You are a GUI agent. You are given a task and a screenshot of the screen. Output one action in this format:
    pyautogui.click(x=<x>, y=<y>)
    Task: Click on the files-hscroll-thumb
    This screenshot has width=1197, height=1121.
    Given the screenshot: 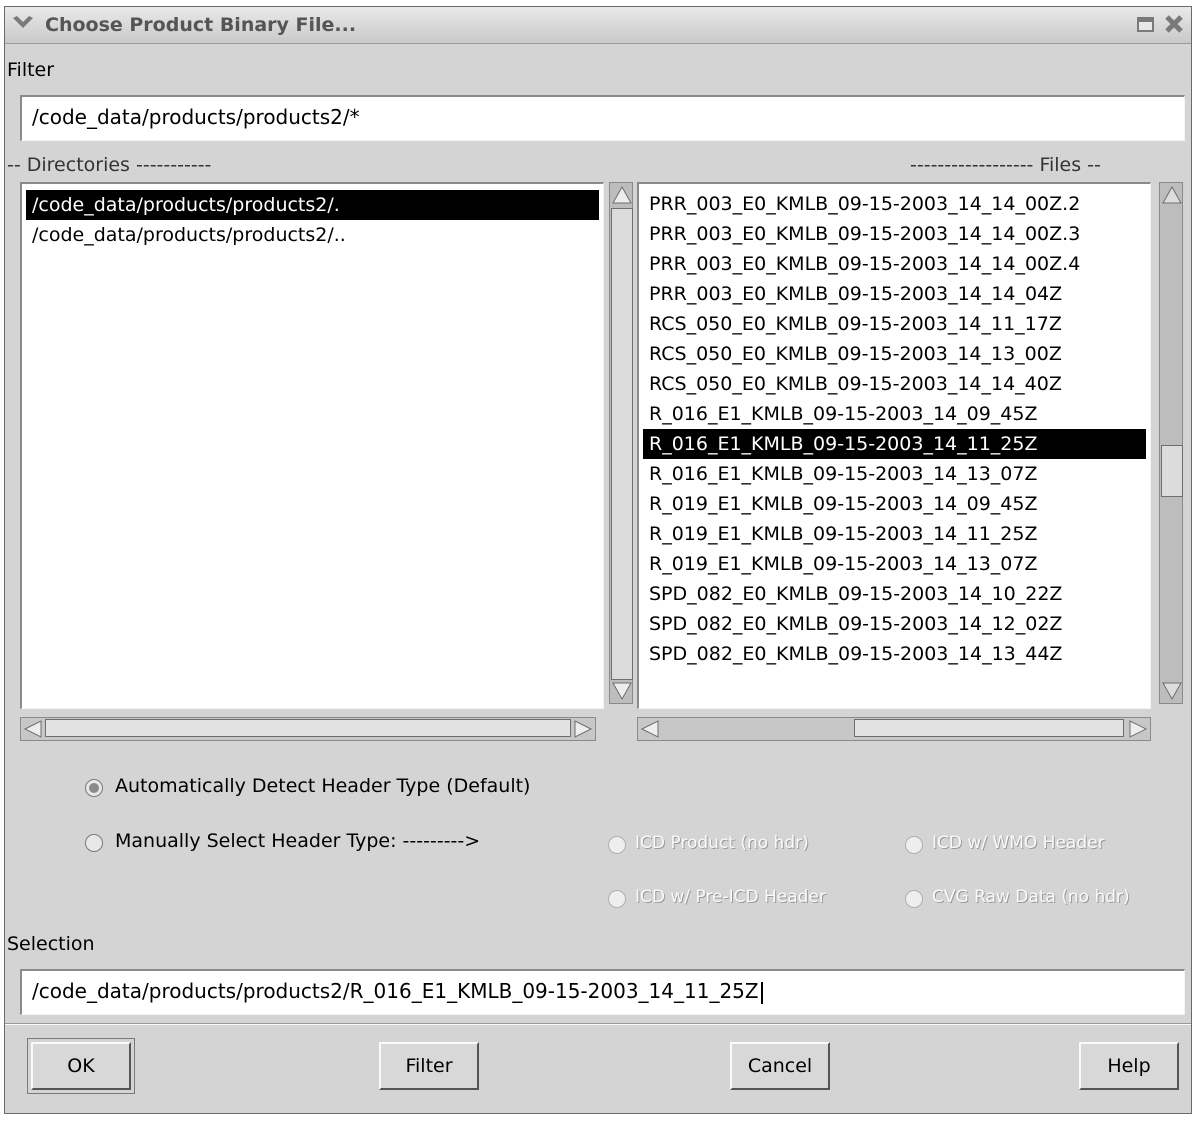 What is the action you would take?
    pyautogui.click(x=989, y=728)
    